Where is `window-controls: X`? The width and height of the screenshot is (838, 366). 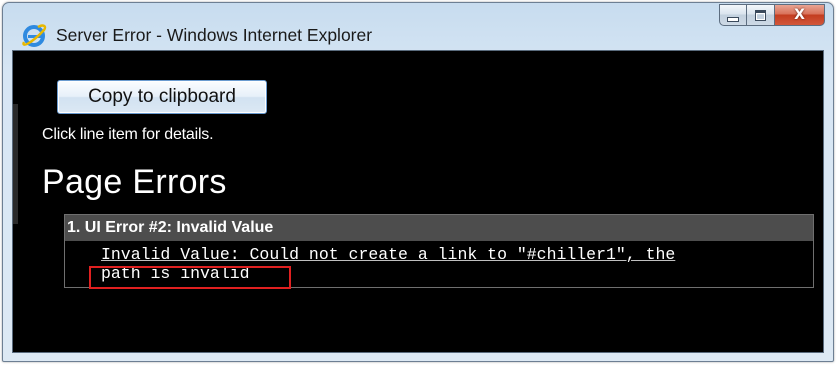 window-controls: X is located at coordinates (772, 16).